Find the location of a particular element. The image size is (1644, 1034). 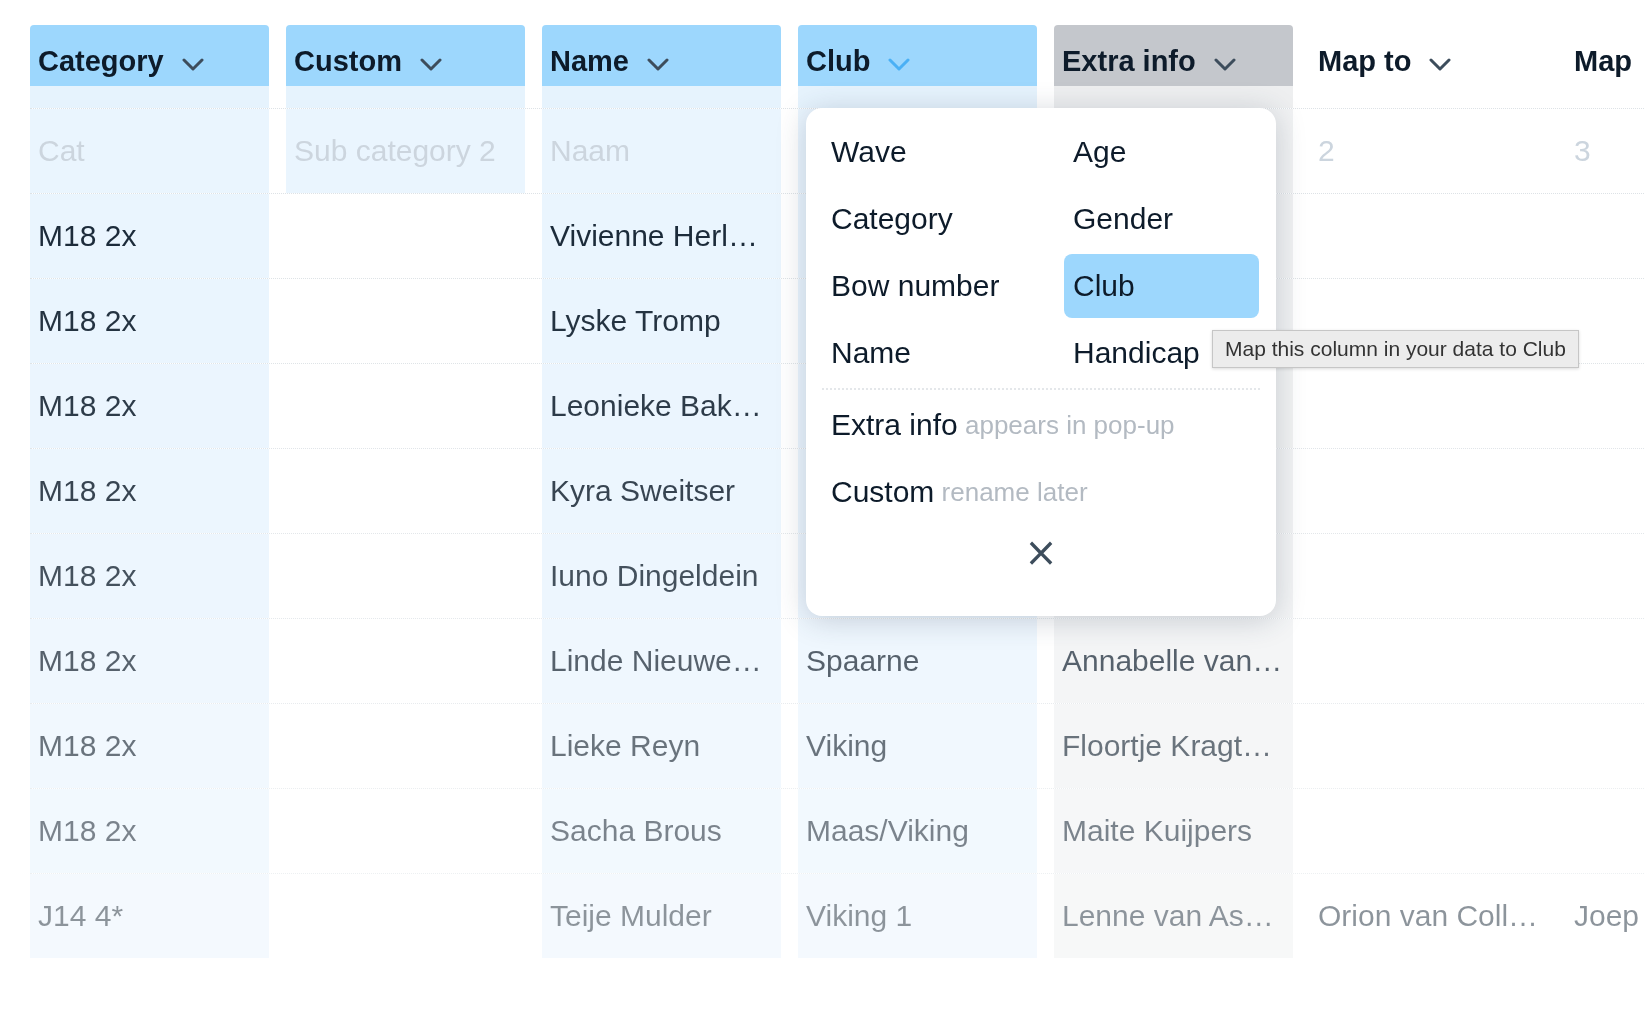

menu-option: Wave is located at coordinates (943, 152).